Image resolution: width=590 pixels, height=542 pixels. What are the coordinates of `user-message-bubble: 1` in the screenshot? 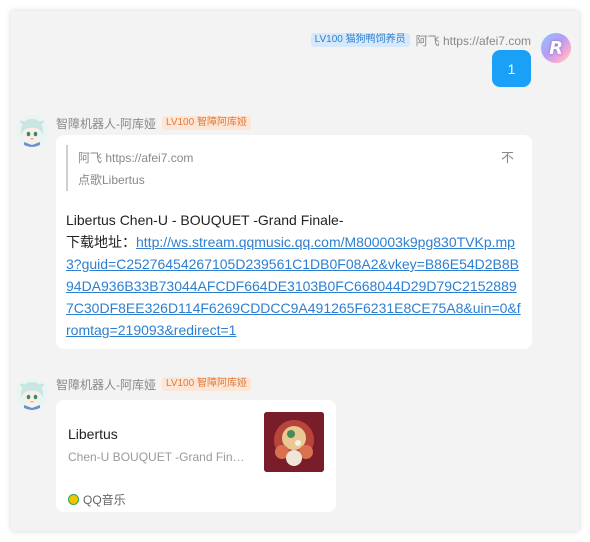 It's located at (511, 68).